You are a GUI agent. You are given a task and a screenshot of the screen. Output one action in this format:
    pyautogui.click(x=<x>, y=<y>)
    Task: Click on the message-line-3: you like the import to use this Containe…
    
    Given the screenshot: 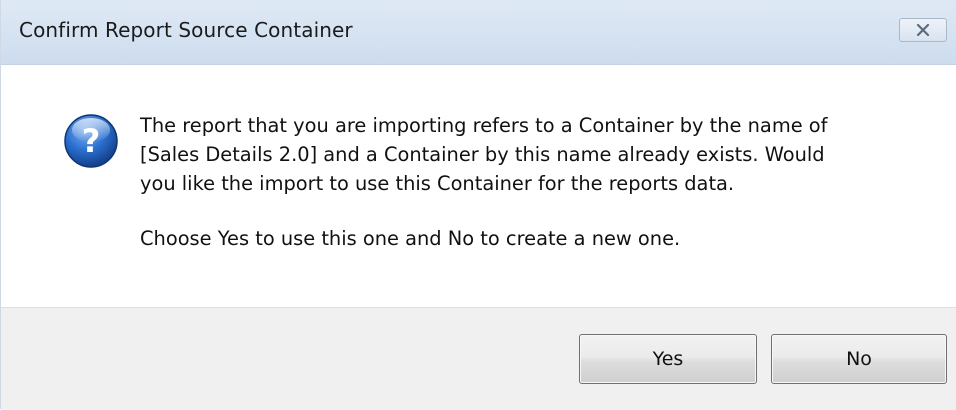 What is the action you would take?
    pyautogui.click(x=437, y=183)
    